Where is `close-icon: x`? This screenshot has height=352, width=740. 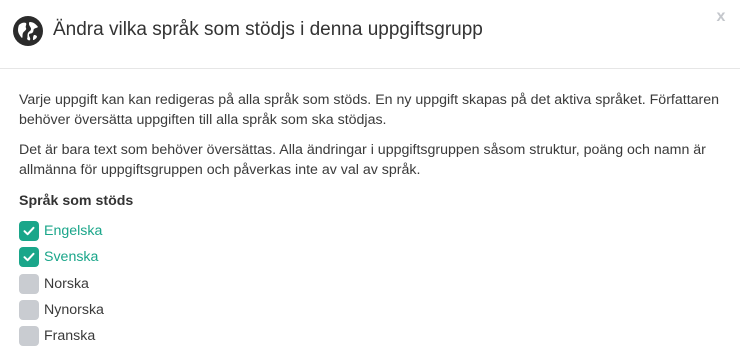 close-icon: x is located at coordinates (721, 17).